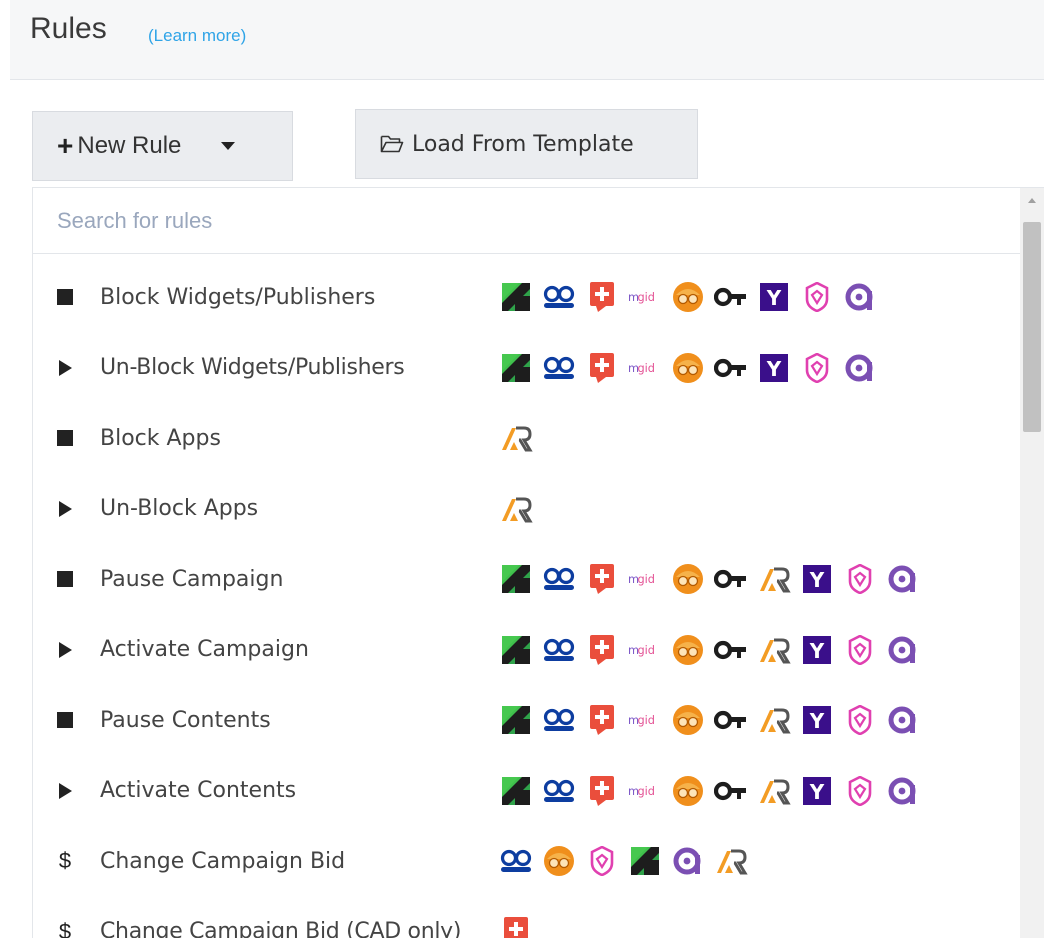  What do you see at coordinates (527, 509) in the screenshot?
I see `rule-row: Un-Block Apps` at bounding box center [527, 509].